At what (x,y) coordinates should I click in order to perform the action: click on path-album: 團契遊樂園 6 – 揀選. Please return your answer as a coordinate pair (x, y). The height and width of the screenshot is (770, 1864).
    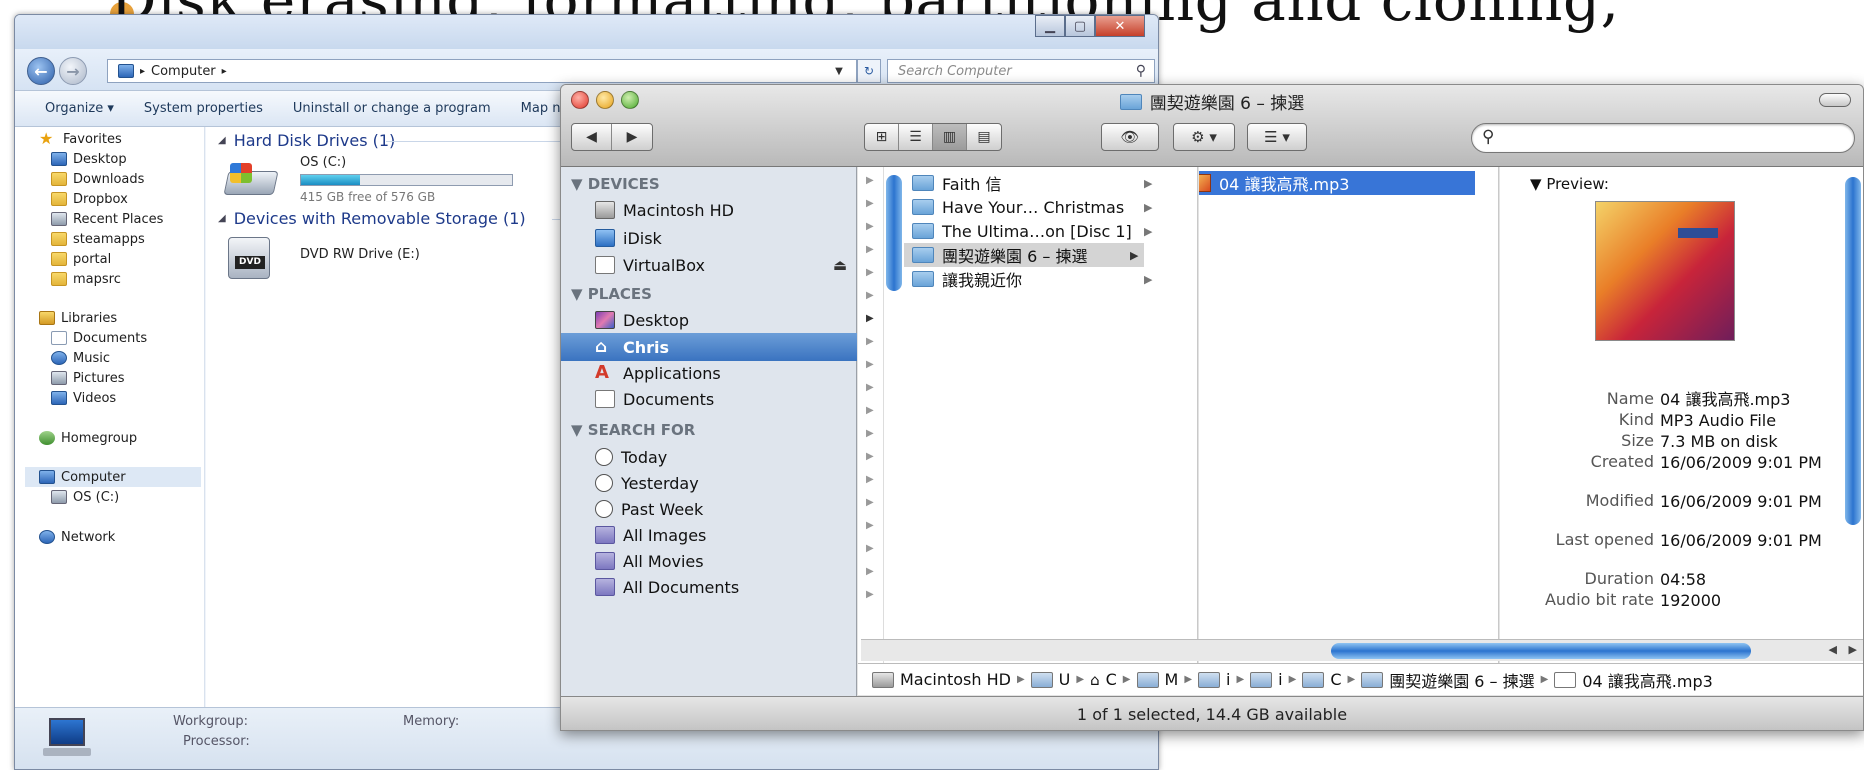
    Looking at the image, I should click on (1461, 680).